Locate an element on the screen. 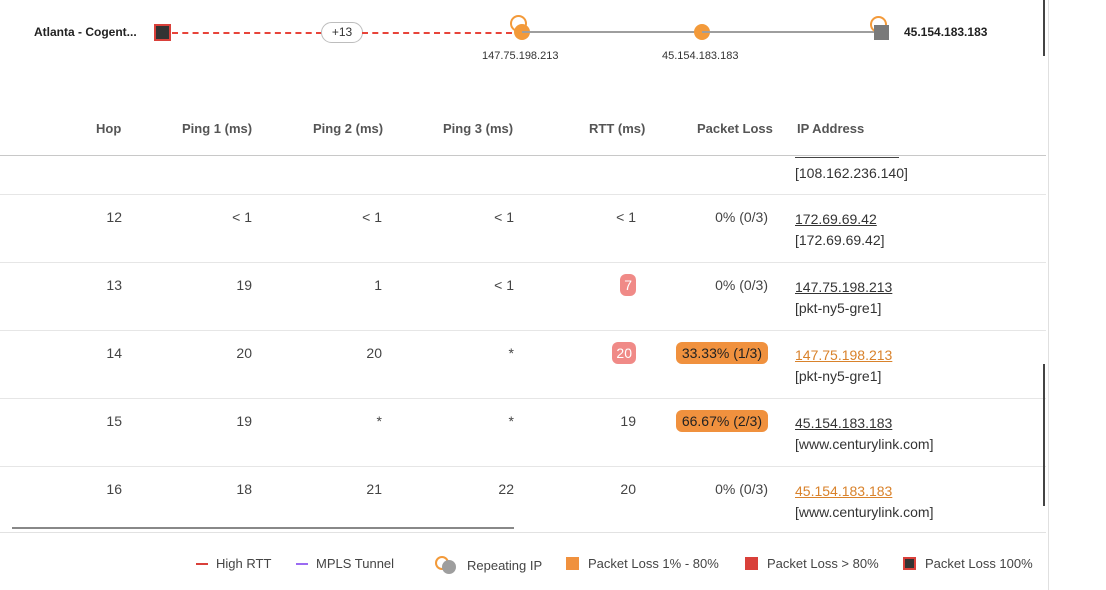 This screenshot has width=1106, height=590. ip-link-underline is located at coordinates (847, 157).